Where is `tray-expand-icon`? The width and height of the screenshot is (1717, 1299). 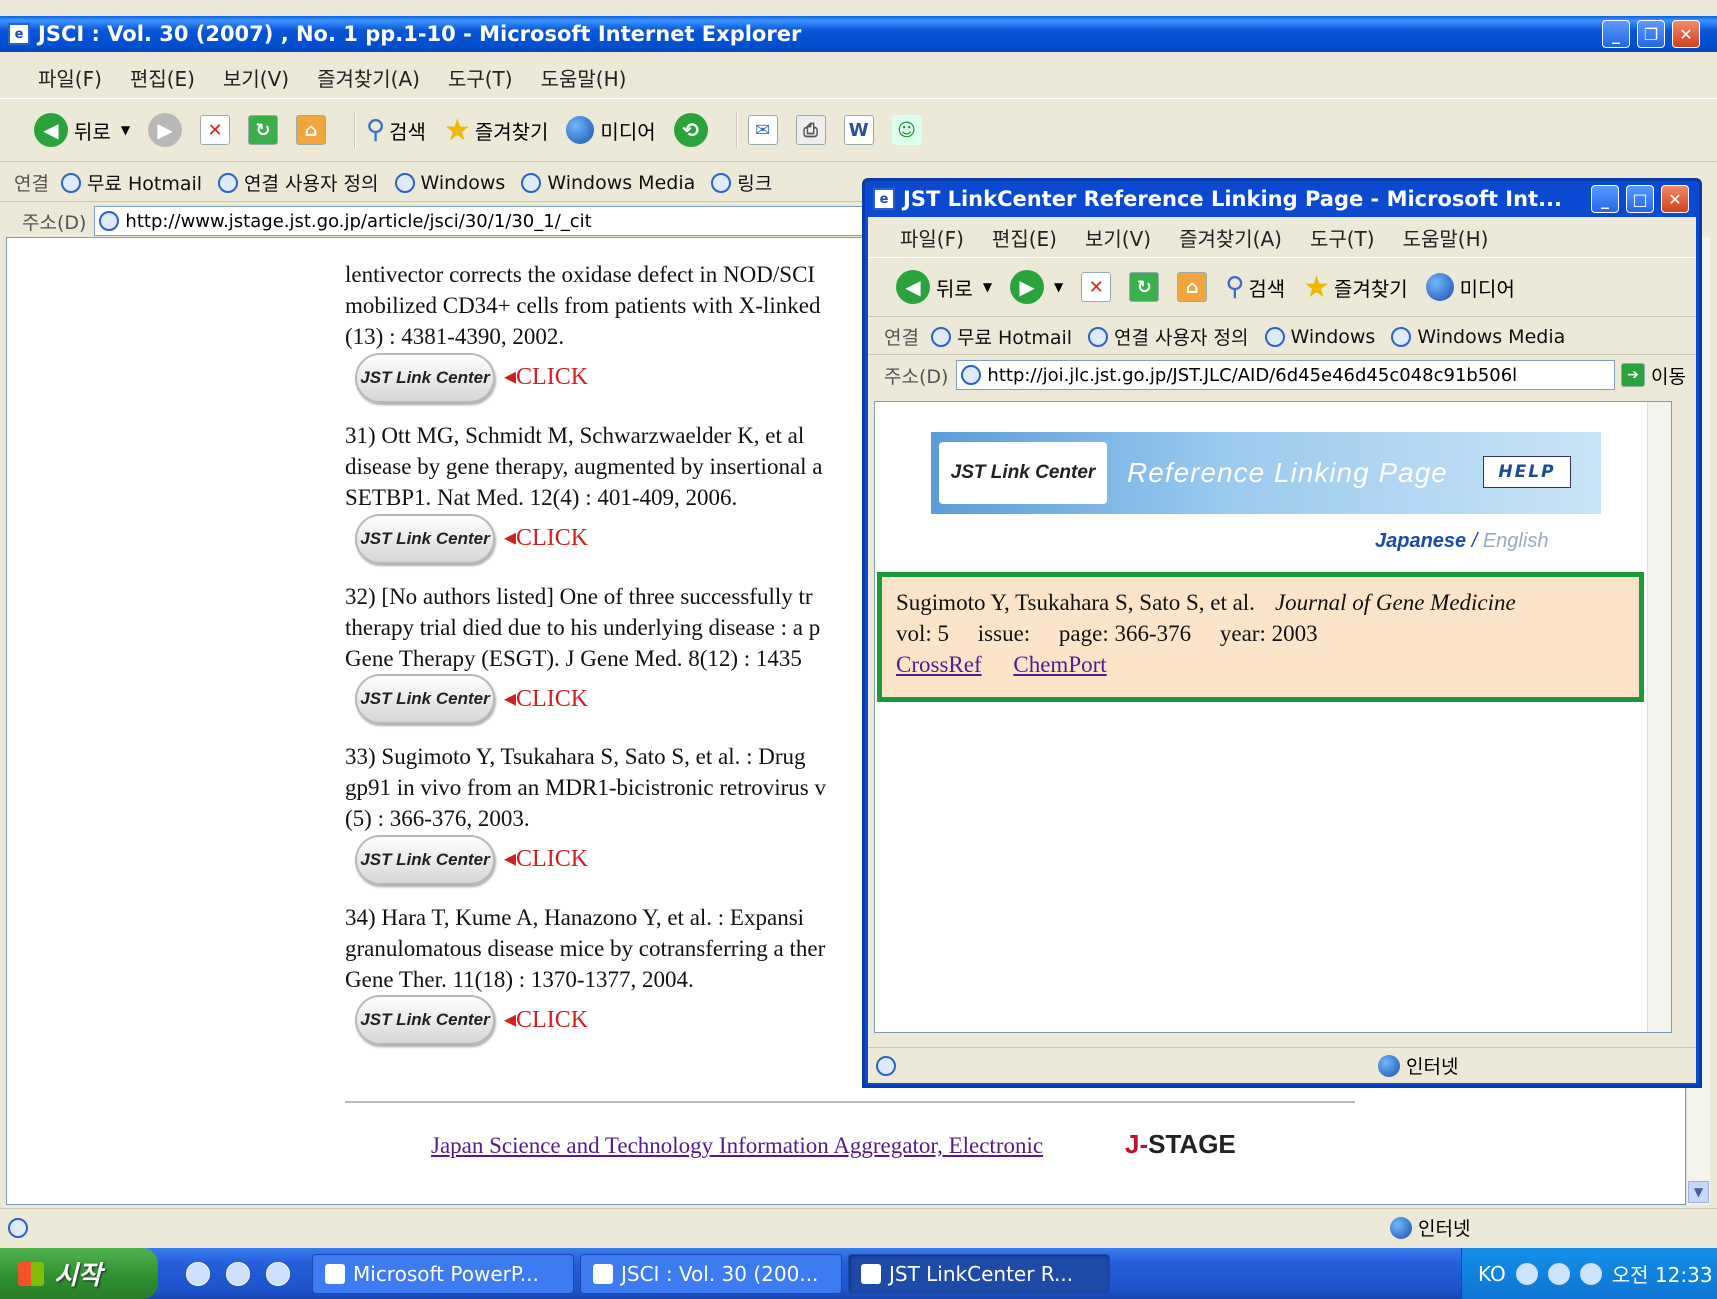 tray-expand-icon is located at coordinates (1526, 1273).